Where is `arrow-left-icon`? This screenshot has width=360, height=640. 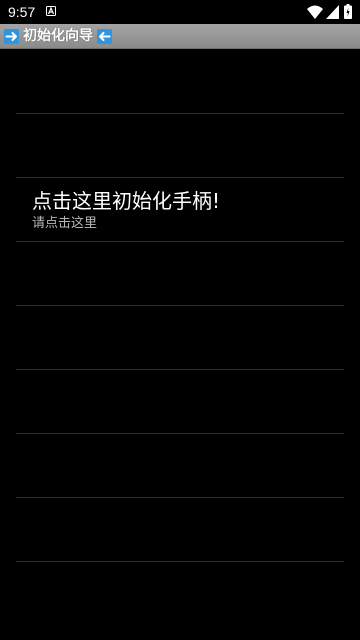 arrow-left-icon is located at coordinates (104, 36).